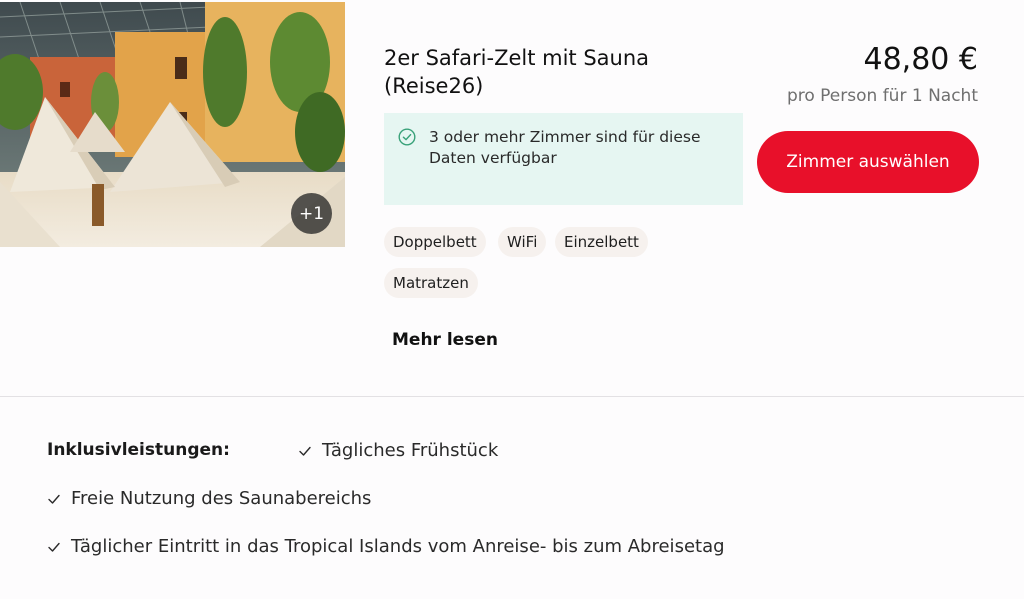 The height and width of the screenshot is (599, 1024). Describe the element at coordinates (445, 340) in the screenshot. I see `read-more-link: Mehr lesen` at that location.